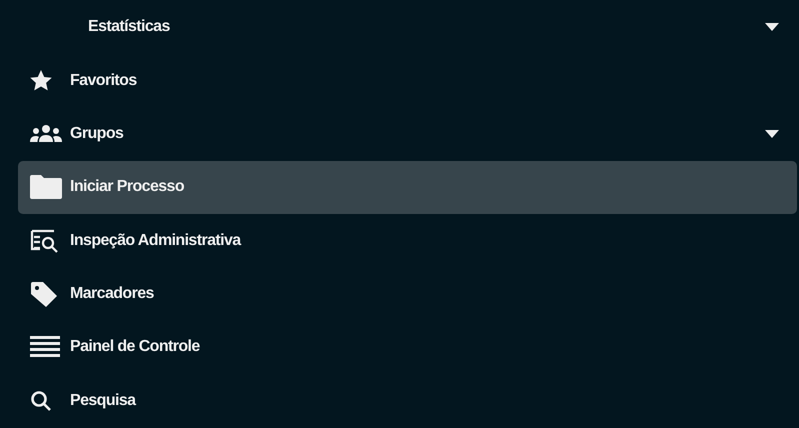 Image resolution: width=799 pixels, height=428 pixels. What do you see at coordinates (45, 241) in the screenshot?
I see `document-search-icon` at bounding box center [45, 241].